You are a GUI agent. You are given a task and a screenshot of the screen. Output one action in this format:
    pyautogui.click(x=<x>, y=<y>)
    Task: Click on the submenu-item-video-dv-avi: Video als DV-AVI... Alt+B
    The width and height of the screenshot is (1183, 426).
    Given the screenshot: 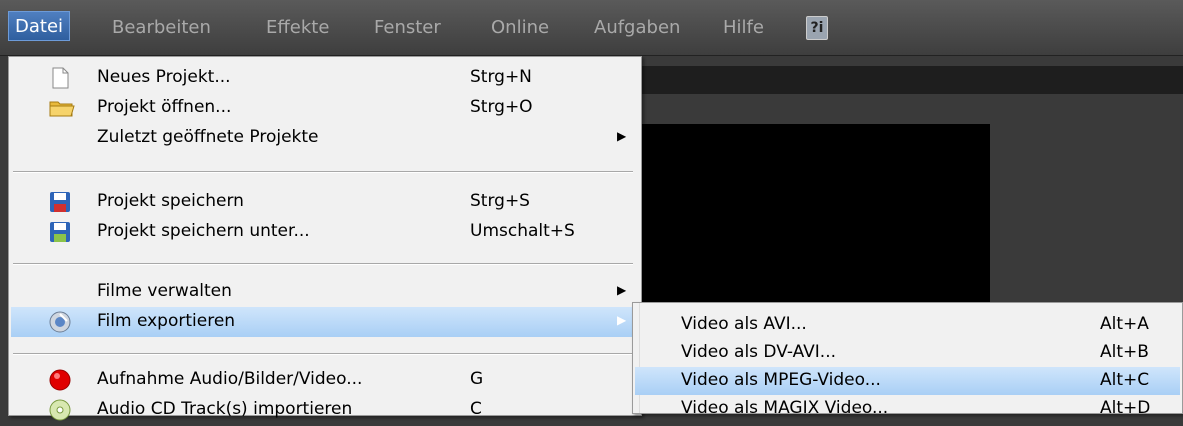 What is the action you would take?
    pyautogui.click(x=907, y=353)
    